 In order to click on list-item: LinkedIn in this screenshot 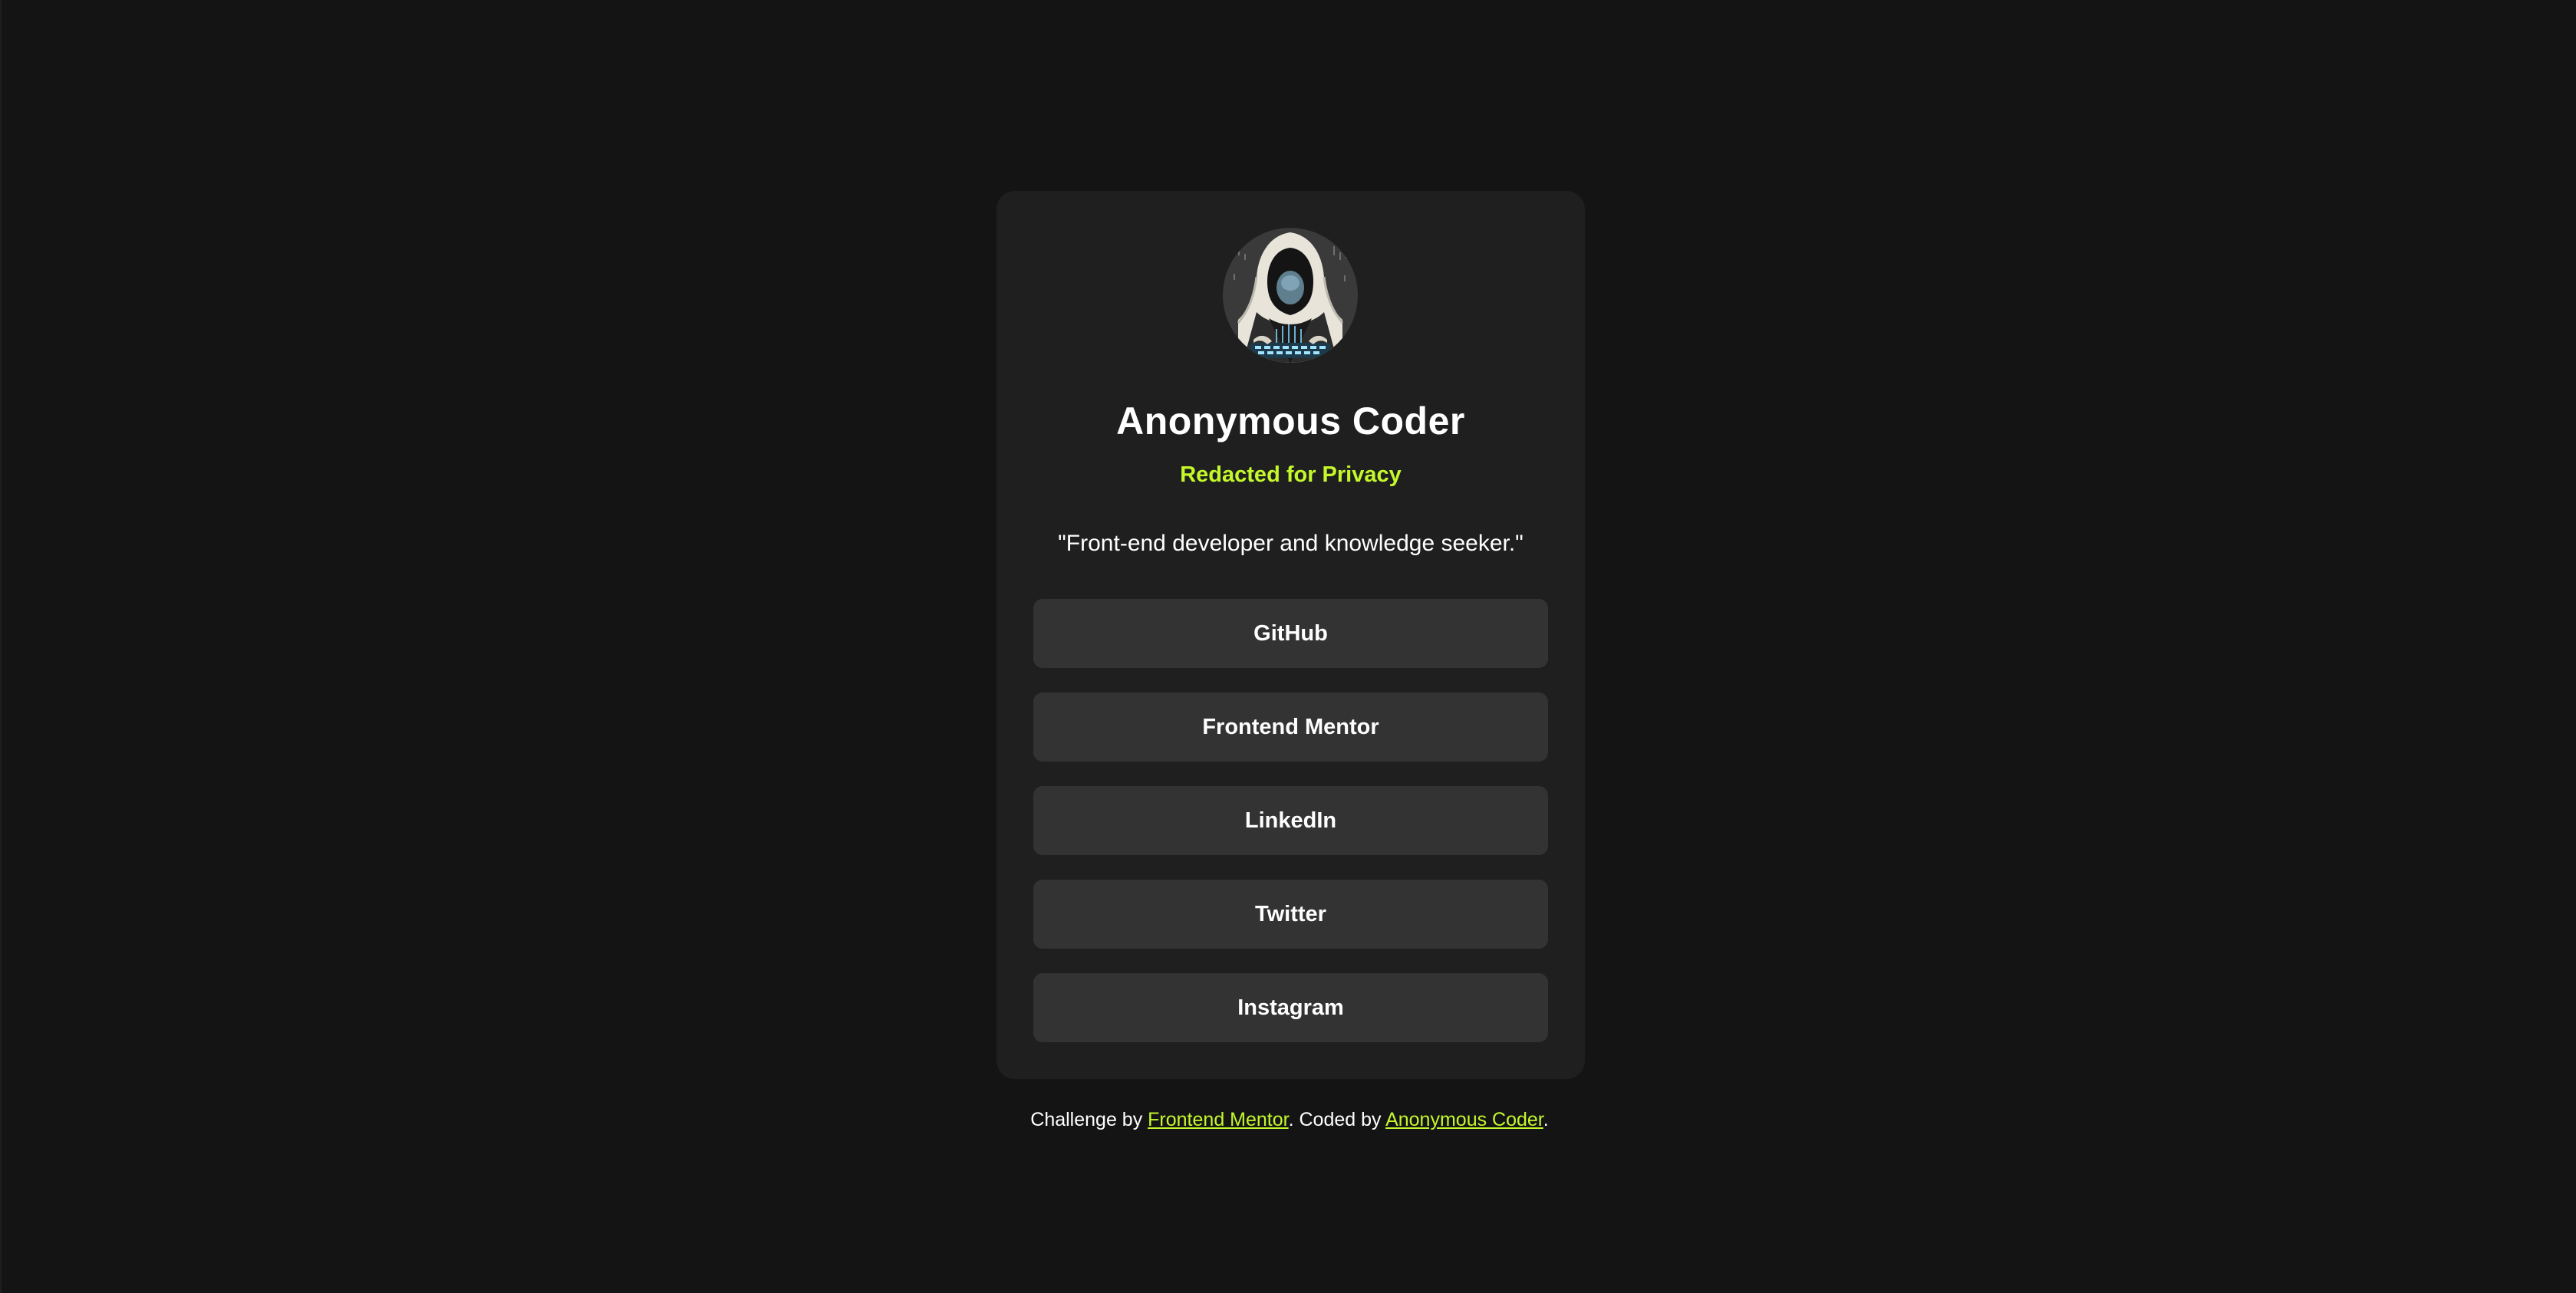, I will do `click(1290, 821)`.